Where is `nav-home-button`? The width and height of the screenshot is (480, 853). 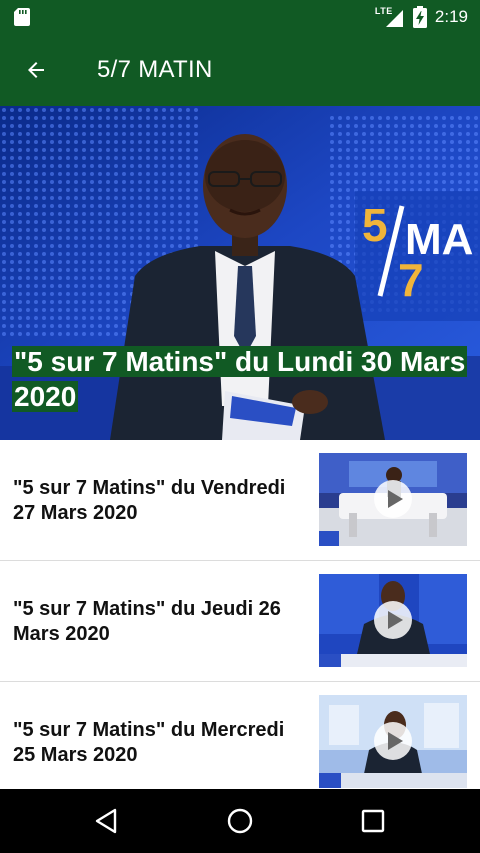
nav-home-button is located at coordinates (240, 821).